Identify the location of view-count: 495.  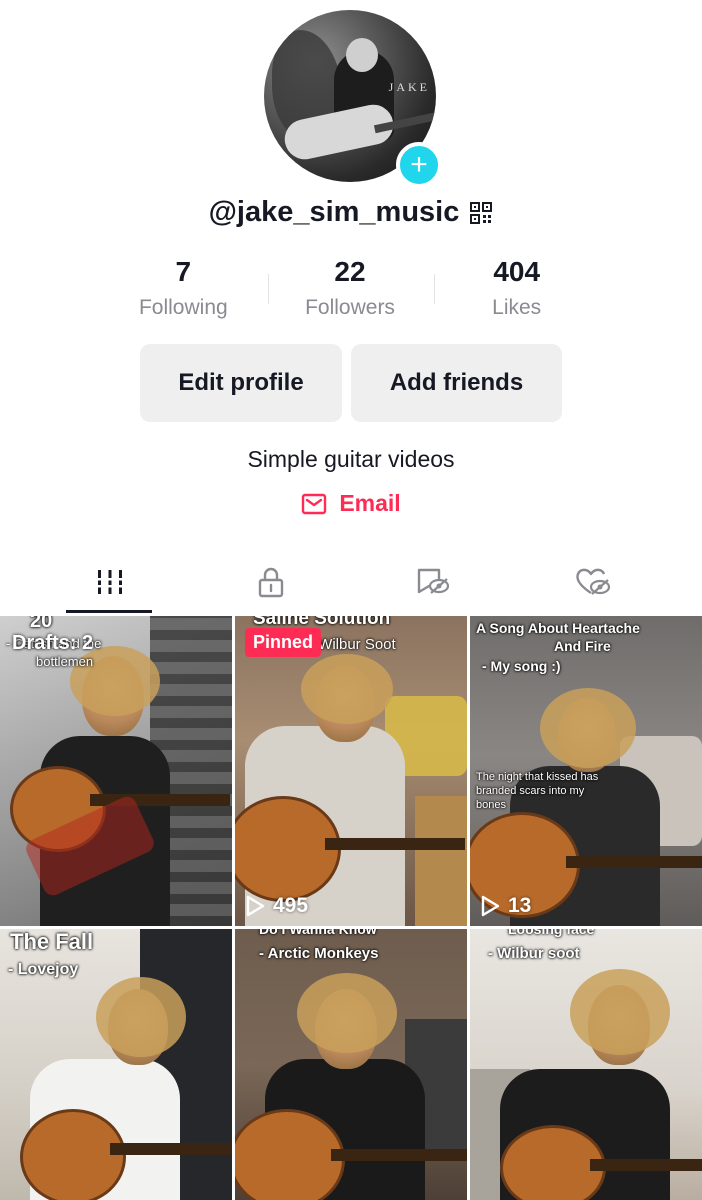
(276, 906).